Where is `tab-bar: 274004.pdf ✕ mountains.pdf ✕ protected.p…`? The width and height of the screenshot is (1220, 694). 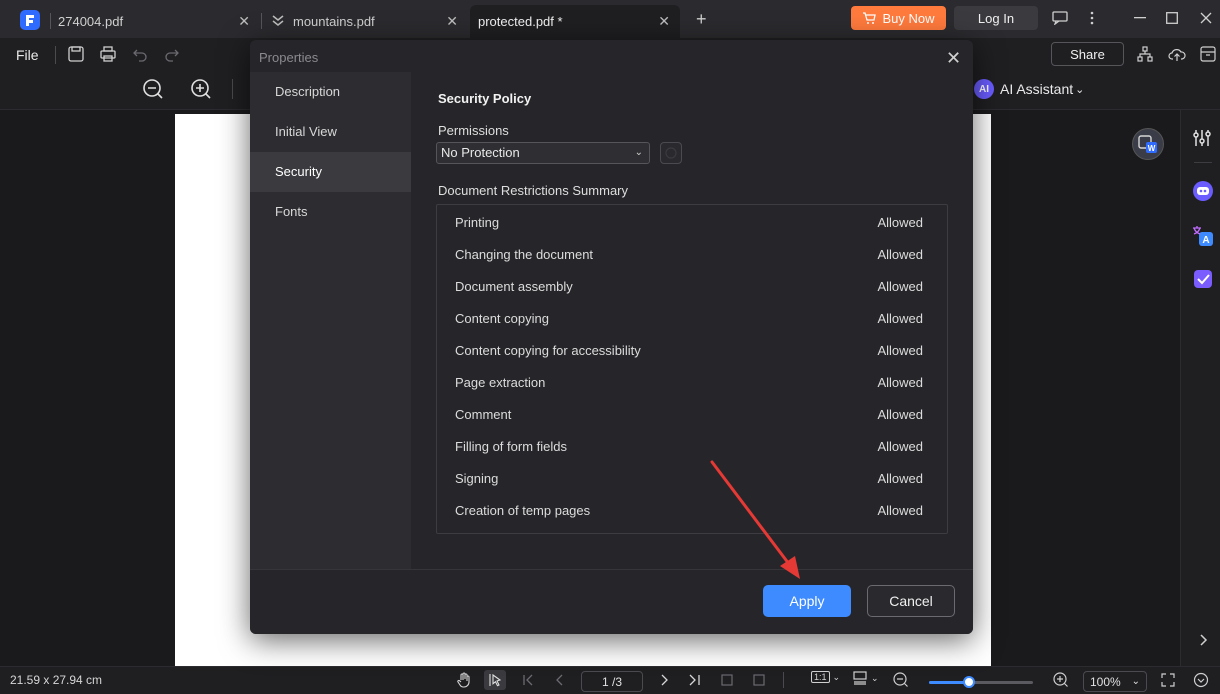
tab-bar: 274004.pdf ✕ mountains.pdf ✕ protected.p… is located at coordinates (610, 19).